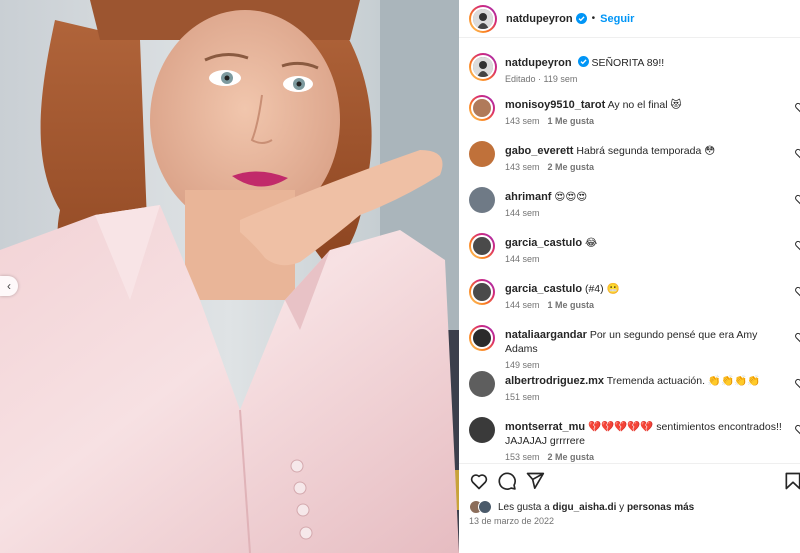  I want to click on comment-row: garcia_castulo 😂 144 sem, so click(634, 248).